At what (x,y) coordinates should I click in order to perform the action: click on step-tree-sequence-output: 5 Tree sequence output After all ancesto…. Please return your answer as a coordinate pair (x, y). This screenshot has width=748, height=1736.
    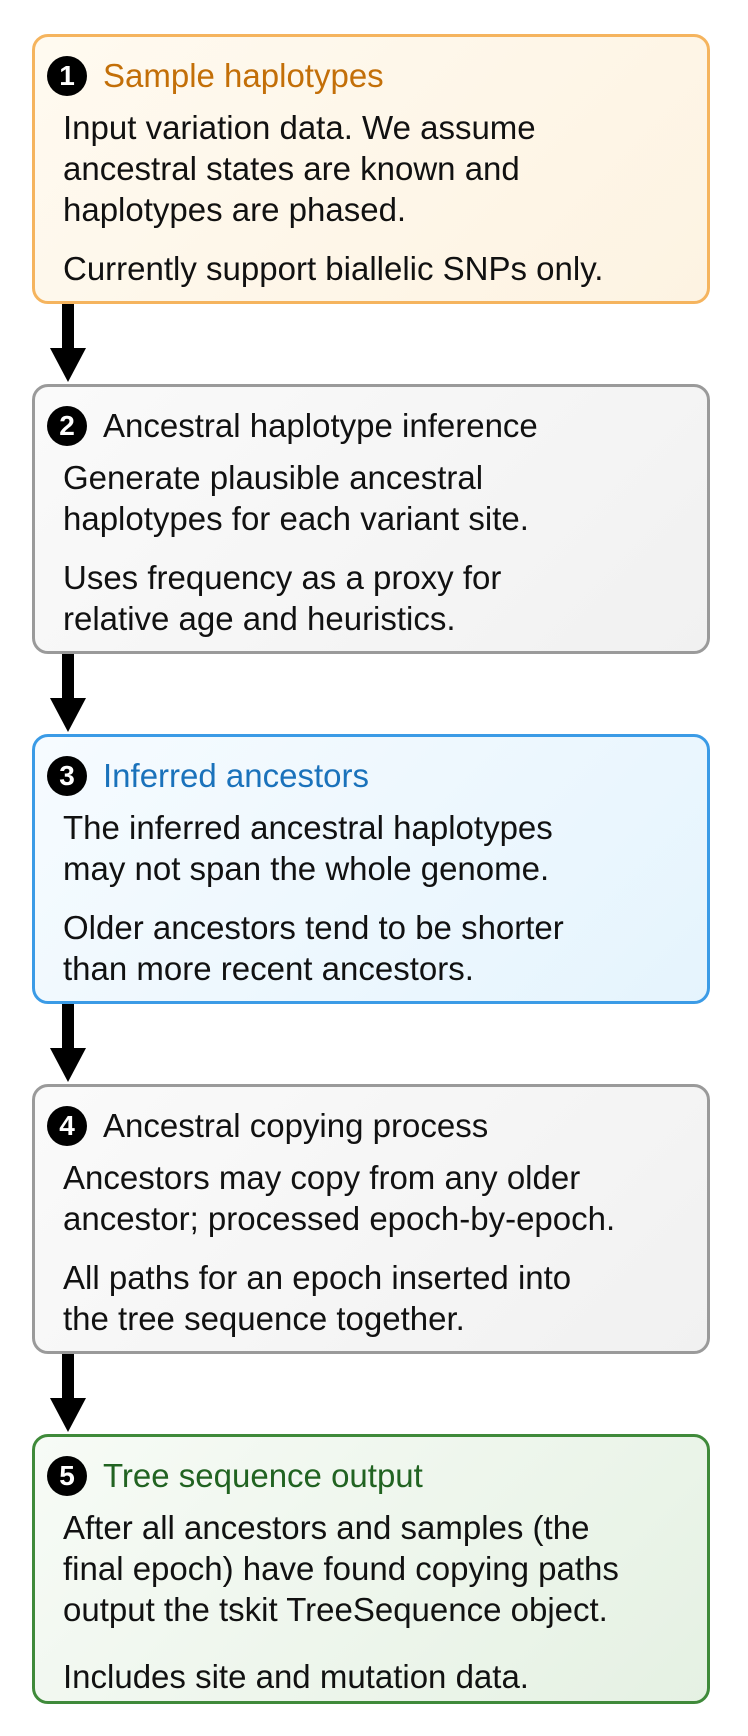
    Looking at the image, I should click on (371, 1569).